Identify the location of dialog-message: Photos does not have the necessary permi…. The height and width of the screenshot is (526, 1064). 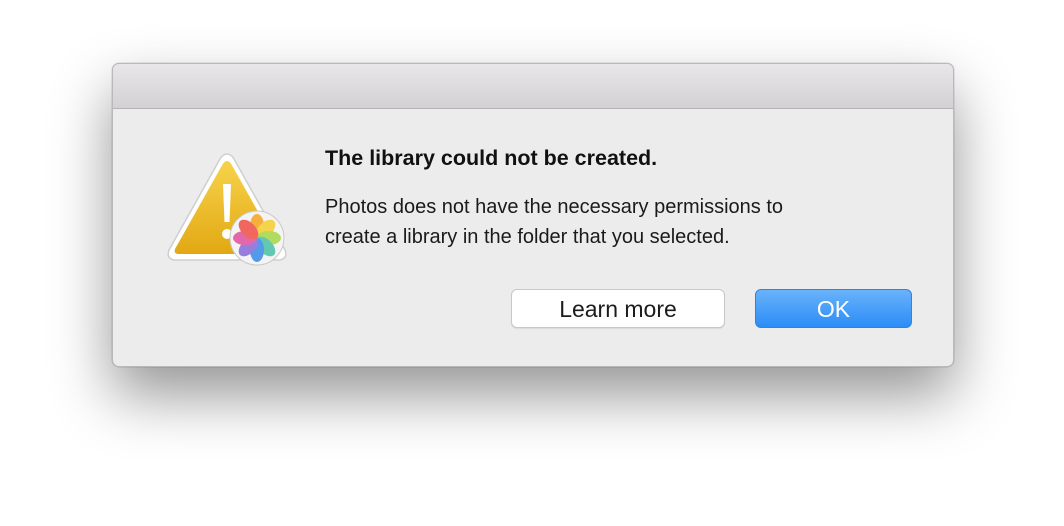
(625, 222).